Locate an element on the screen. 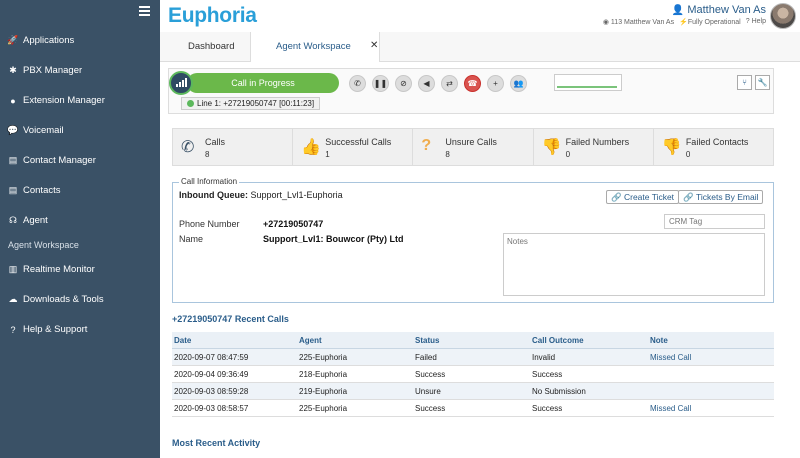  hamburger-menu-icon is located at coordinates (144, 11).